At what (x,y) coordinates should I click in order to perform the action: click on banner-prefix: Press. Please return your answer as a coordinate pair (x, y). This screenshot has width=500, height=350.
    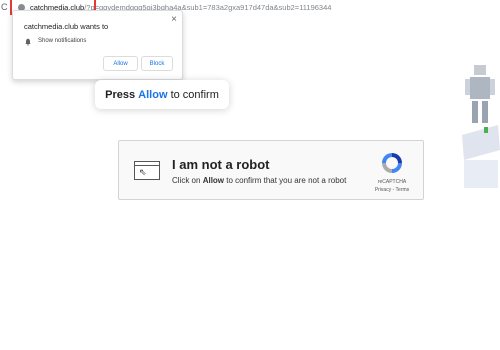
    Looking at the image, I should click on (120, 94).